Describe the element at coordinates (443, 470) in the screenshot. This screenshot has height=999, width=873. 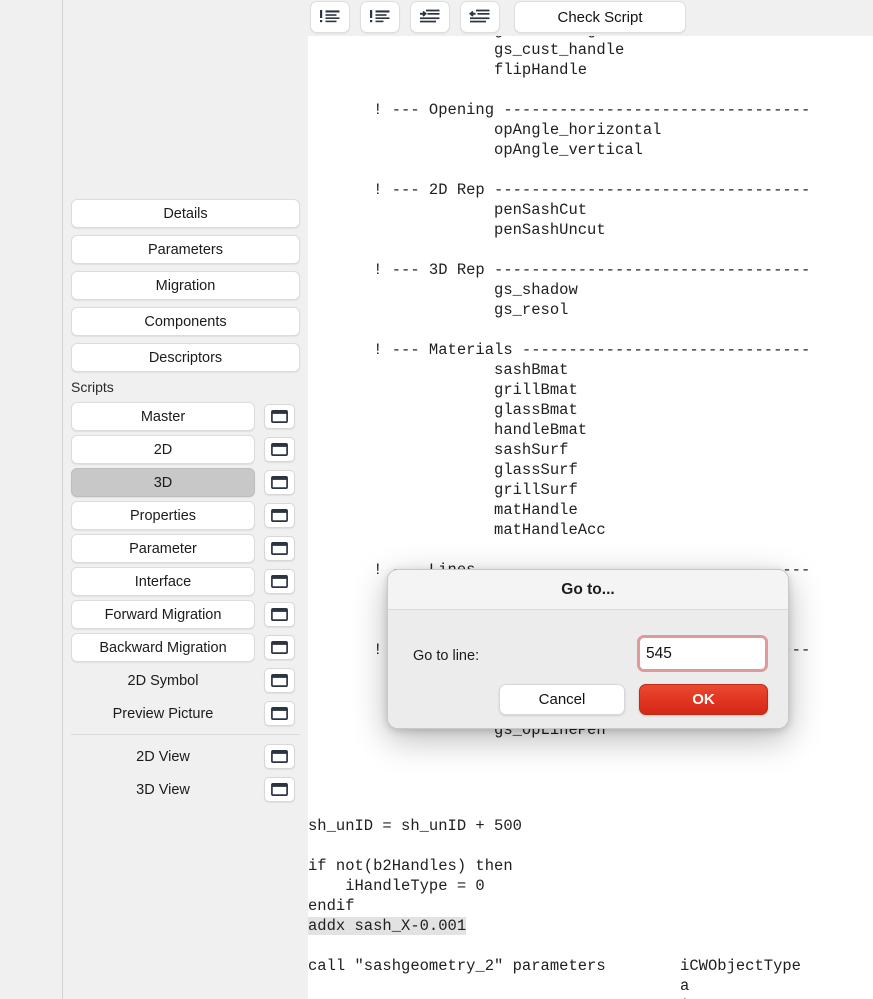
I see `code-line: glassSurf` at that location.